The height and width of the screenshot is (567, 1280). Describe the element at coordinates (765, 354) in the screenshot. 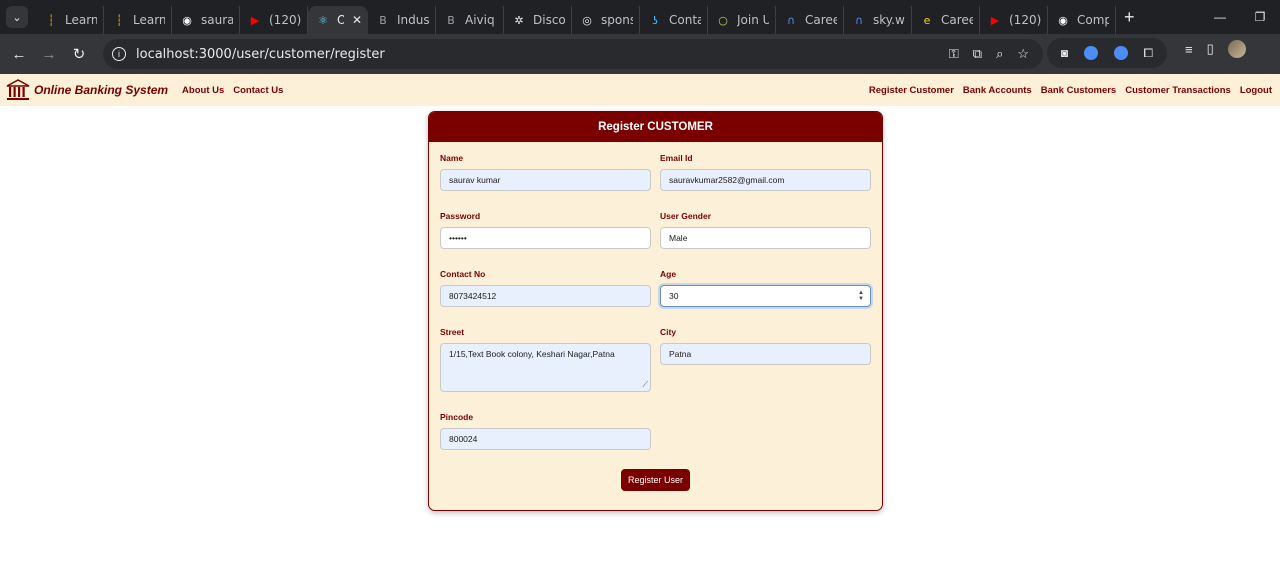

I see `city-input: Patna` at that location.